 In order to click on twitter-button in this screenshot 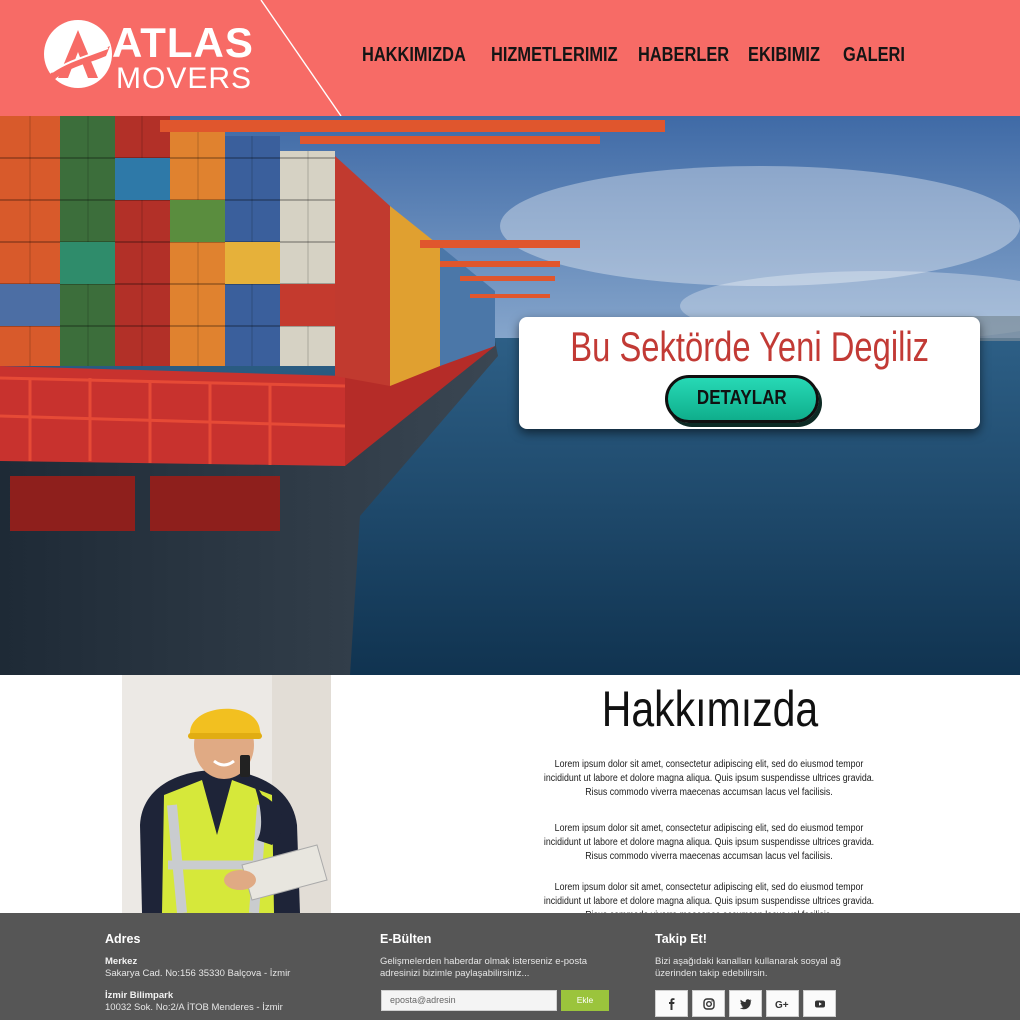, I will do `click(745, 1003)`.